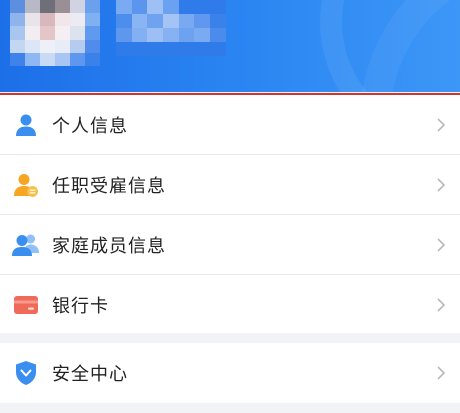 The image size is (460, 413). Describe the element at coordinates (26, 185) in the screenshot. I see `employment-icon` at that location.